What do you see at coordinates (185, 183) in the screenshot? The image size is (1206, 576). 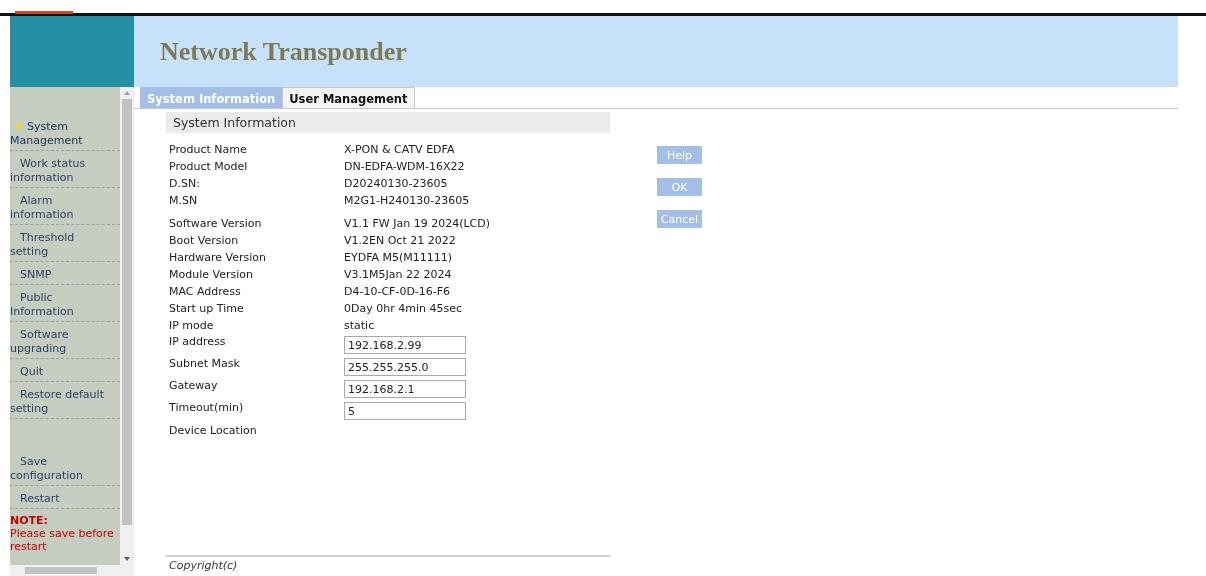 I see `field-label: D.SN:` at bounding box center [185, 183].